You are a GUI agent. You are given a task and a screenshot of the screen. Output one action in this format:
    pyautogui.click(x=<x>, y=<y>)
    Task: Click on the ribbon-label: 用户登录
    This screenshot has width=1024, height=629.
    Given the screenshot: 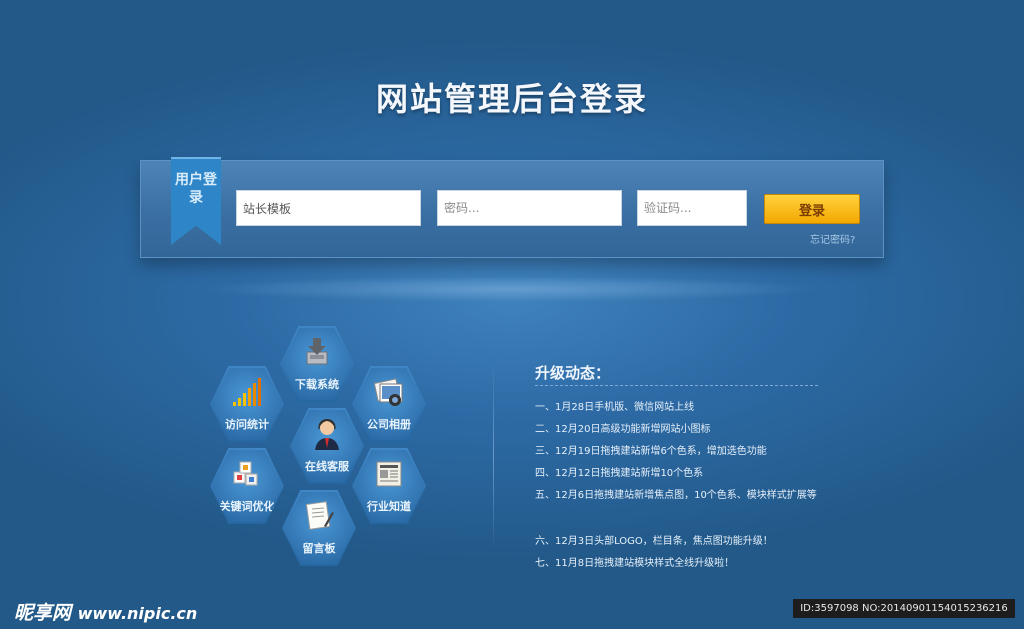 What is the action you would take?
    pyautogui.click(x=196, y=189)
    